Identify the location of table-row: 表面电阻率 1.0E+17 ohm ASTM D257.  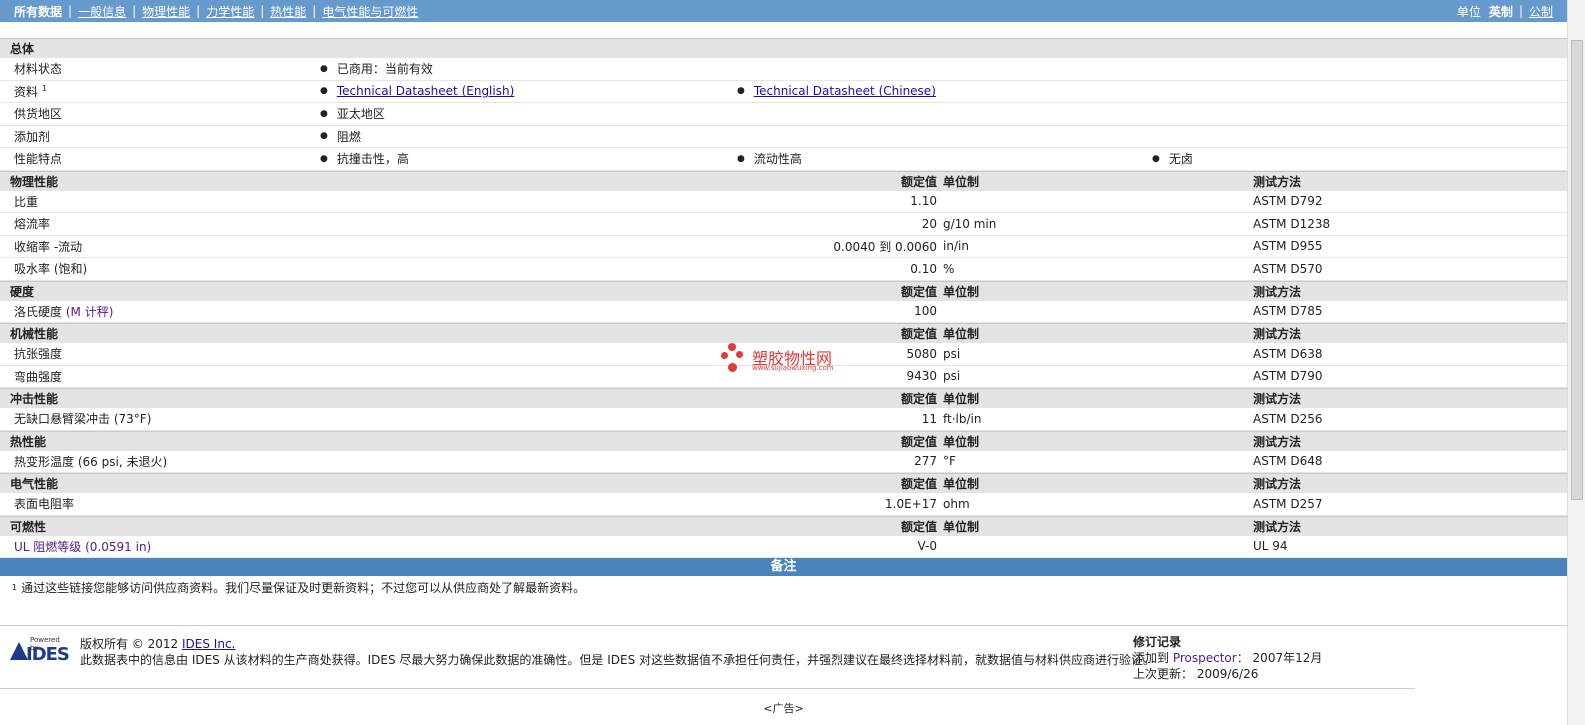
(783, 504).